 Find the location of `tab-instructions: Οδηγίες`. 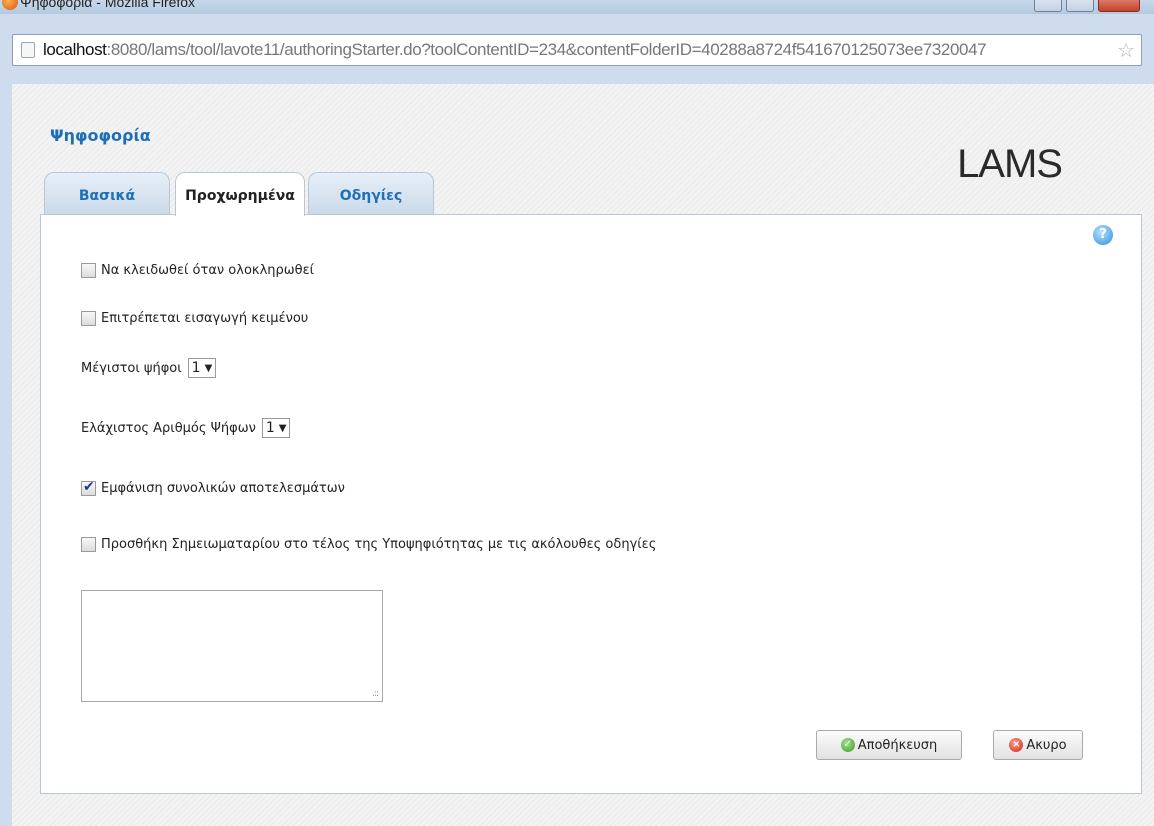

tab-instructions: Οδηγίες is located at coordinates (371, 193).